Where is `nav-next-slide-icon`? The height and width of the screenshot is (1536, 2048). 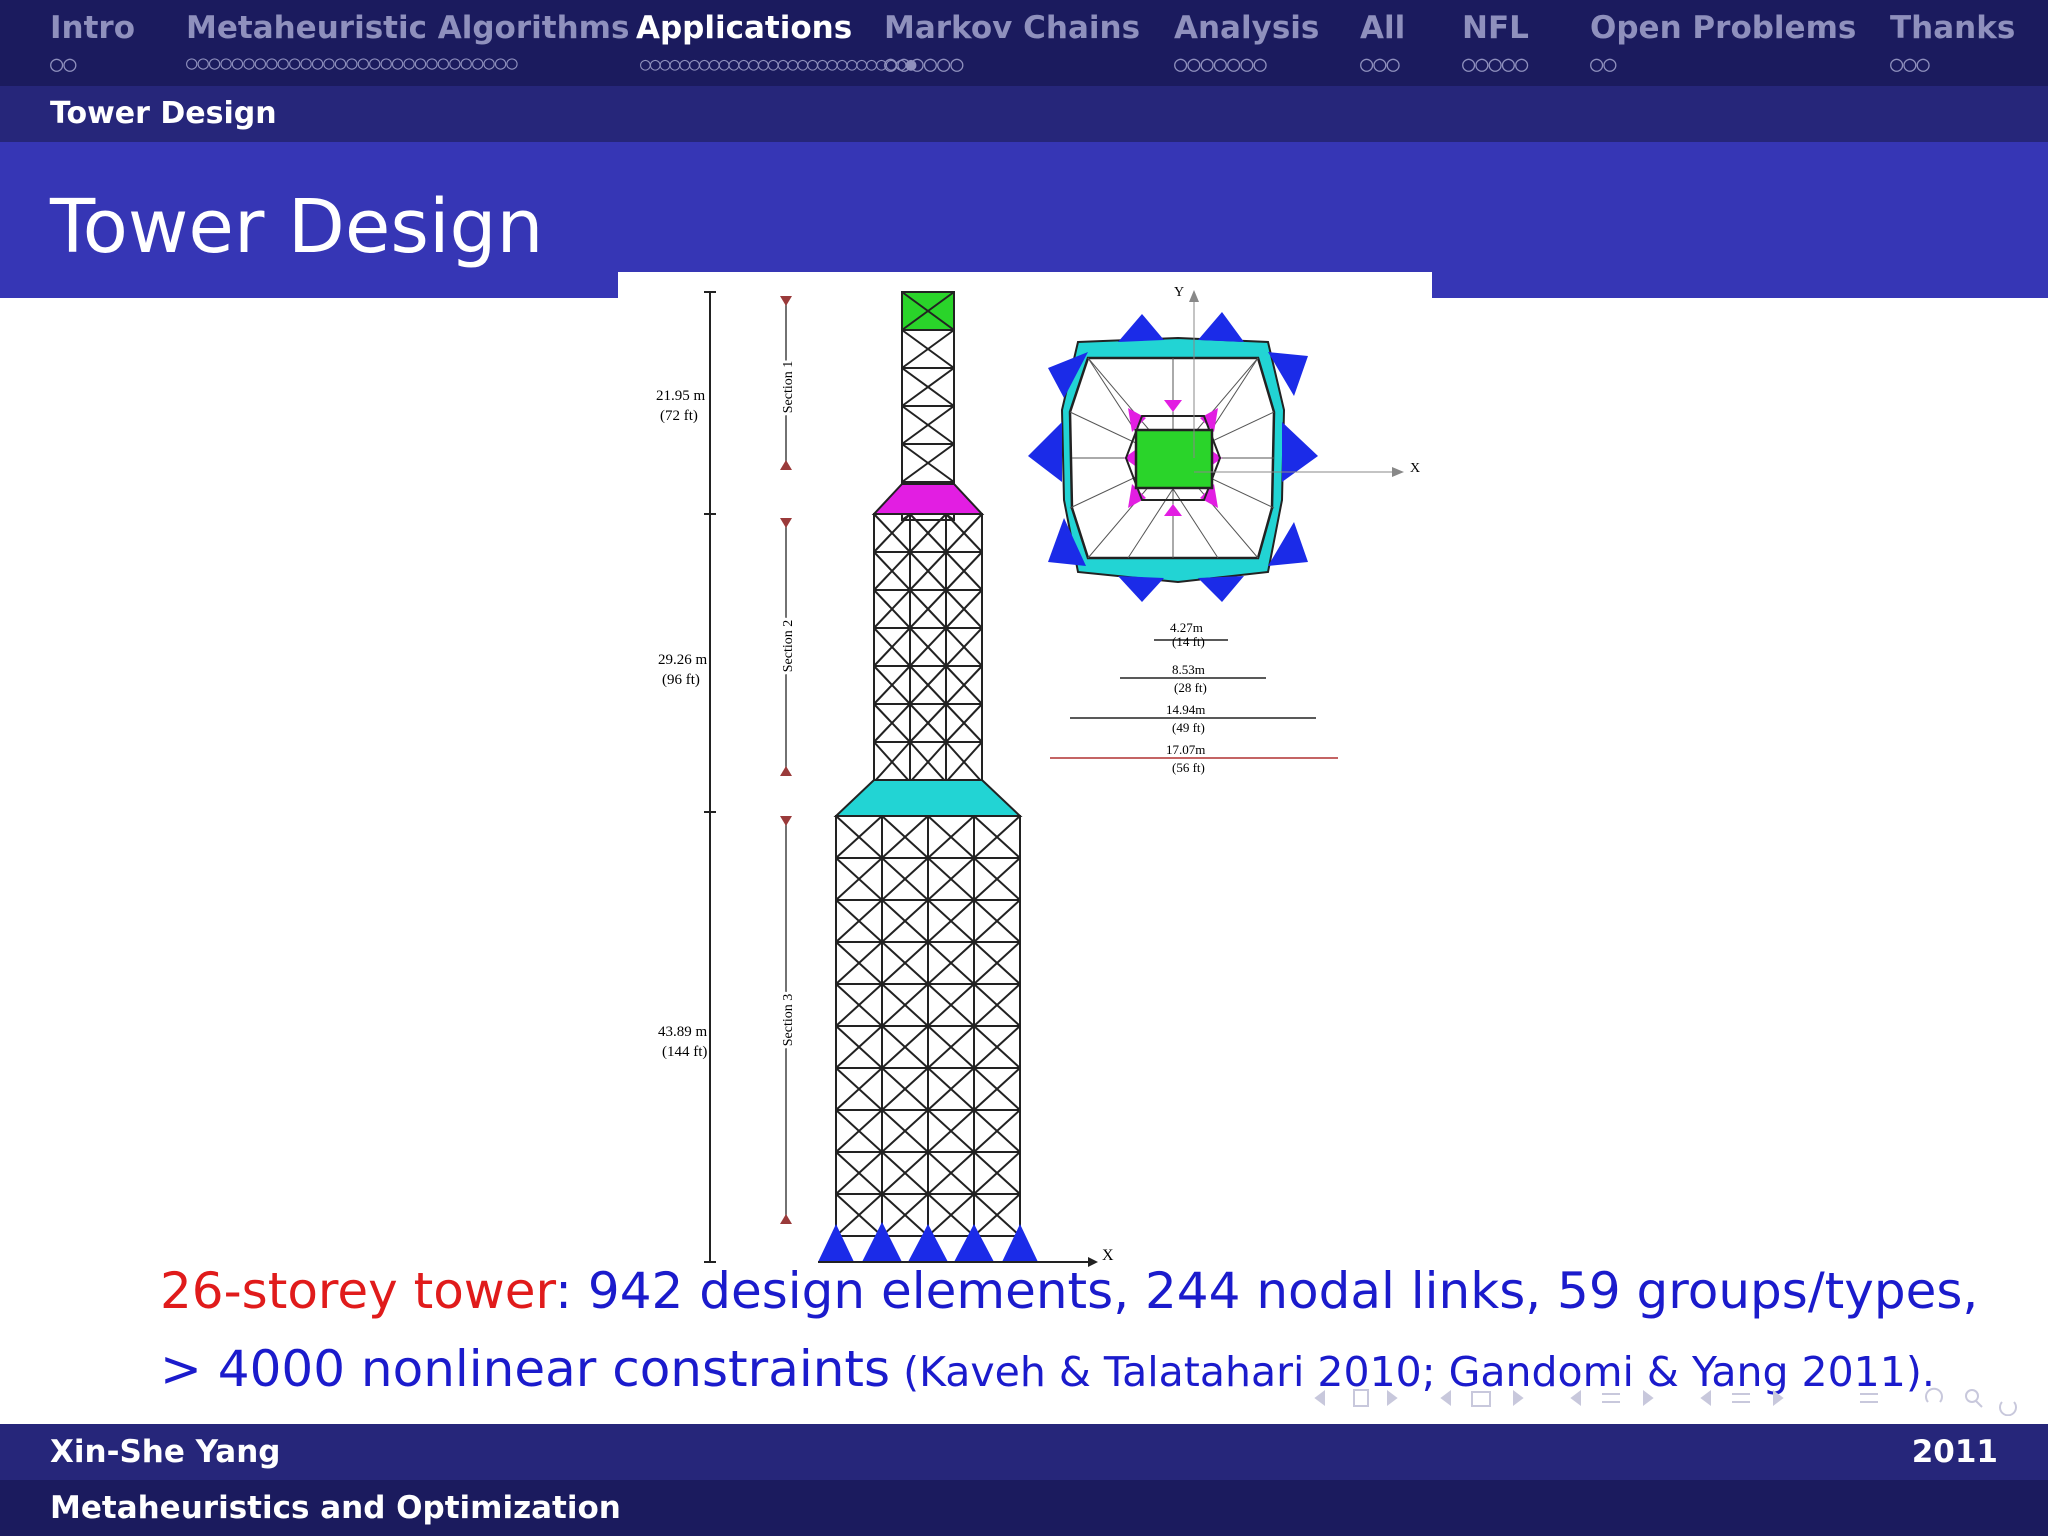
nav-next-slide-icon is located at coordinates (1392, 1398).